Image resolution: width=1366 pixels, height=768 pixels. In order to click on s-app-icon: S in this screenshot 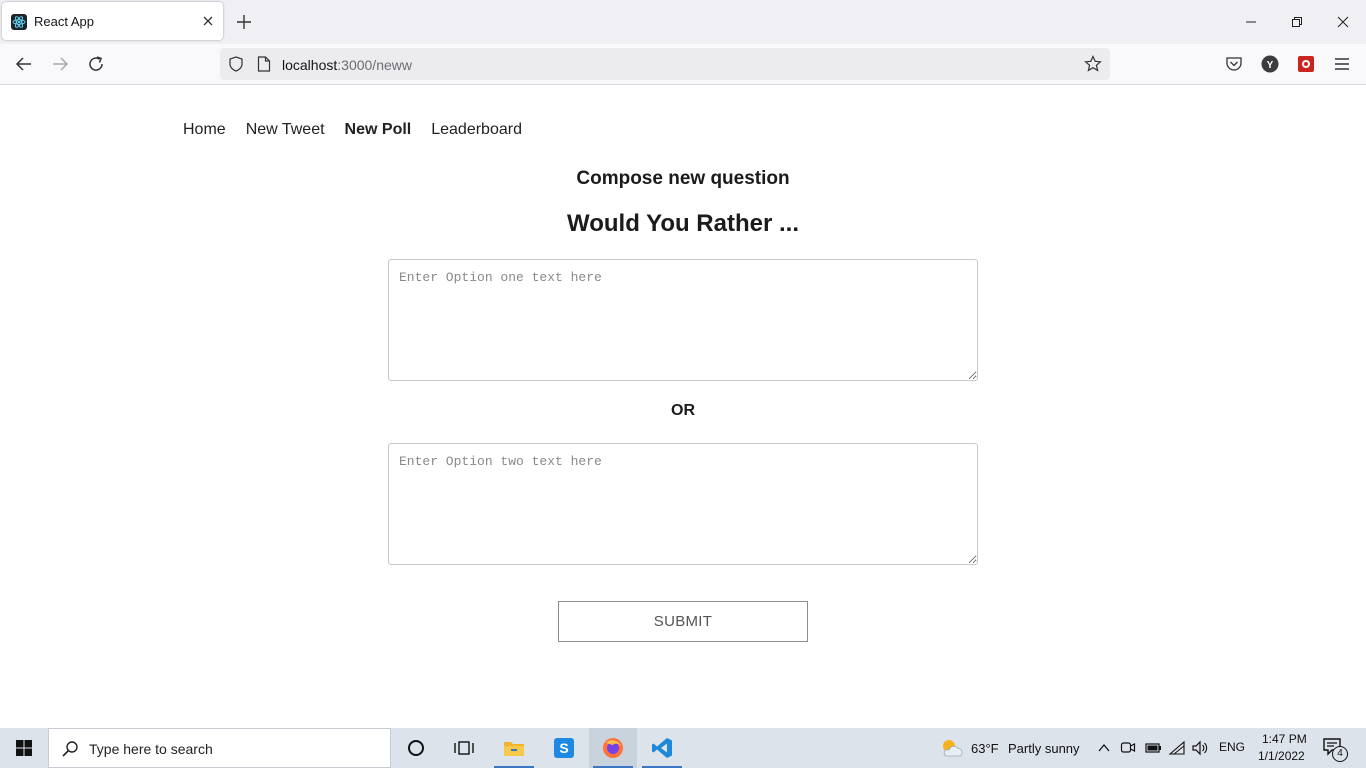, I will do `click(564, 748)`.